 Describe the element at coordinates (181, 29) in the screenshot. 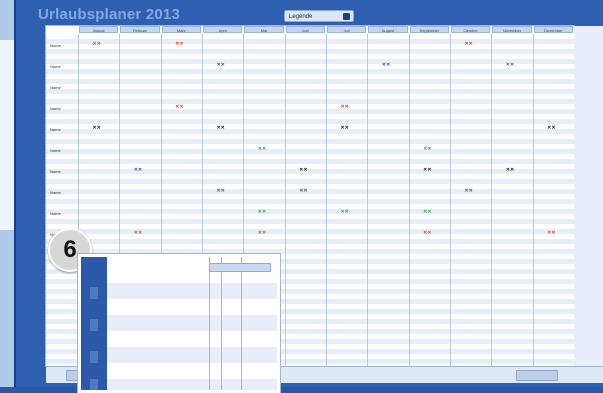

I see `month-header: März` at that location.